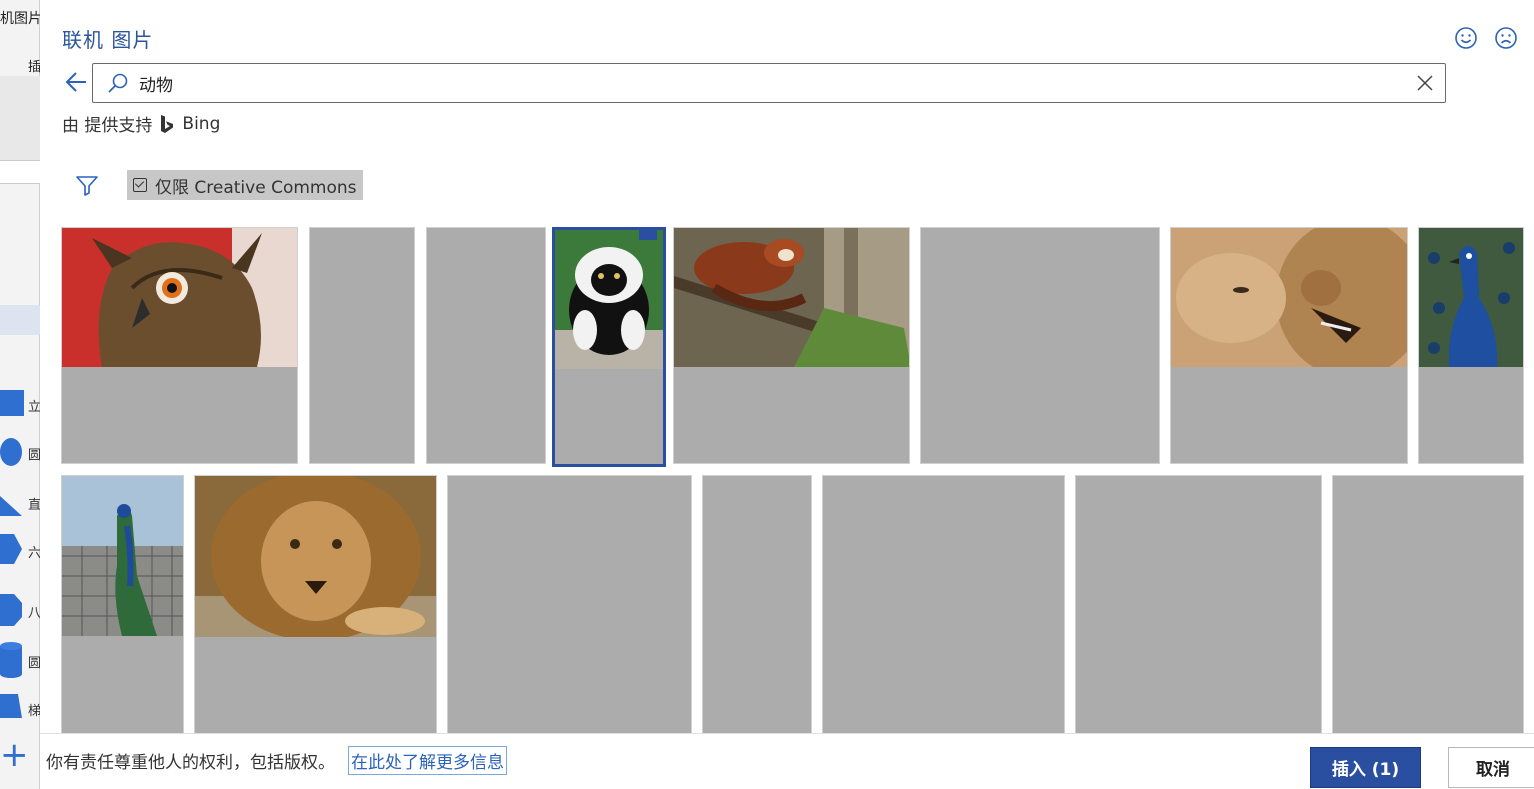 The image size is (1534, 789). What do you see at coordinates (315, 606) in the screenshot?
I see `image-result-lion` at bounding box center [315, 606].